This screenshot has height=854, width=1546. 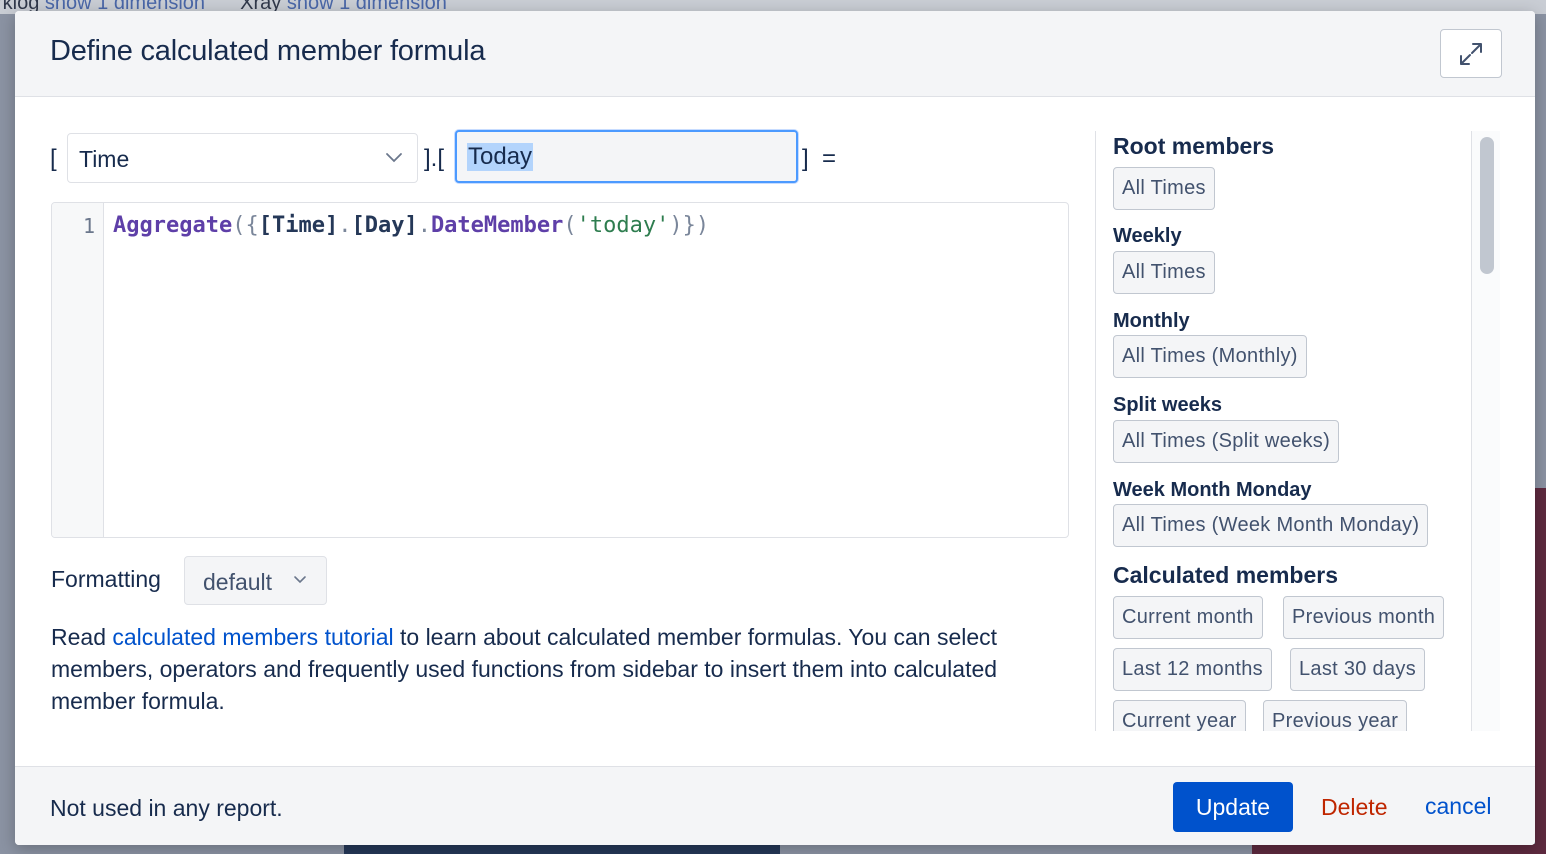 What do you see at coordinates (1179, 715) in the screenshot?
I see `calculated-member-chip: Current year` at bounding box center [1179, 715].